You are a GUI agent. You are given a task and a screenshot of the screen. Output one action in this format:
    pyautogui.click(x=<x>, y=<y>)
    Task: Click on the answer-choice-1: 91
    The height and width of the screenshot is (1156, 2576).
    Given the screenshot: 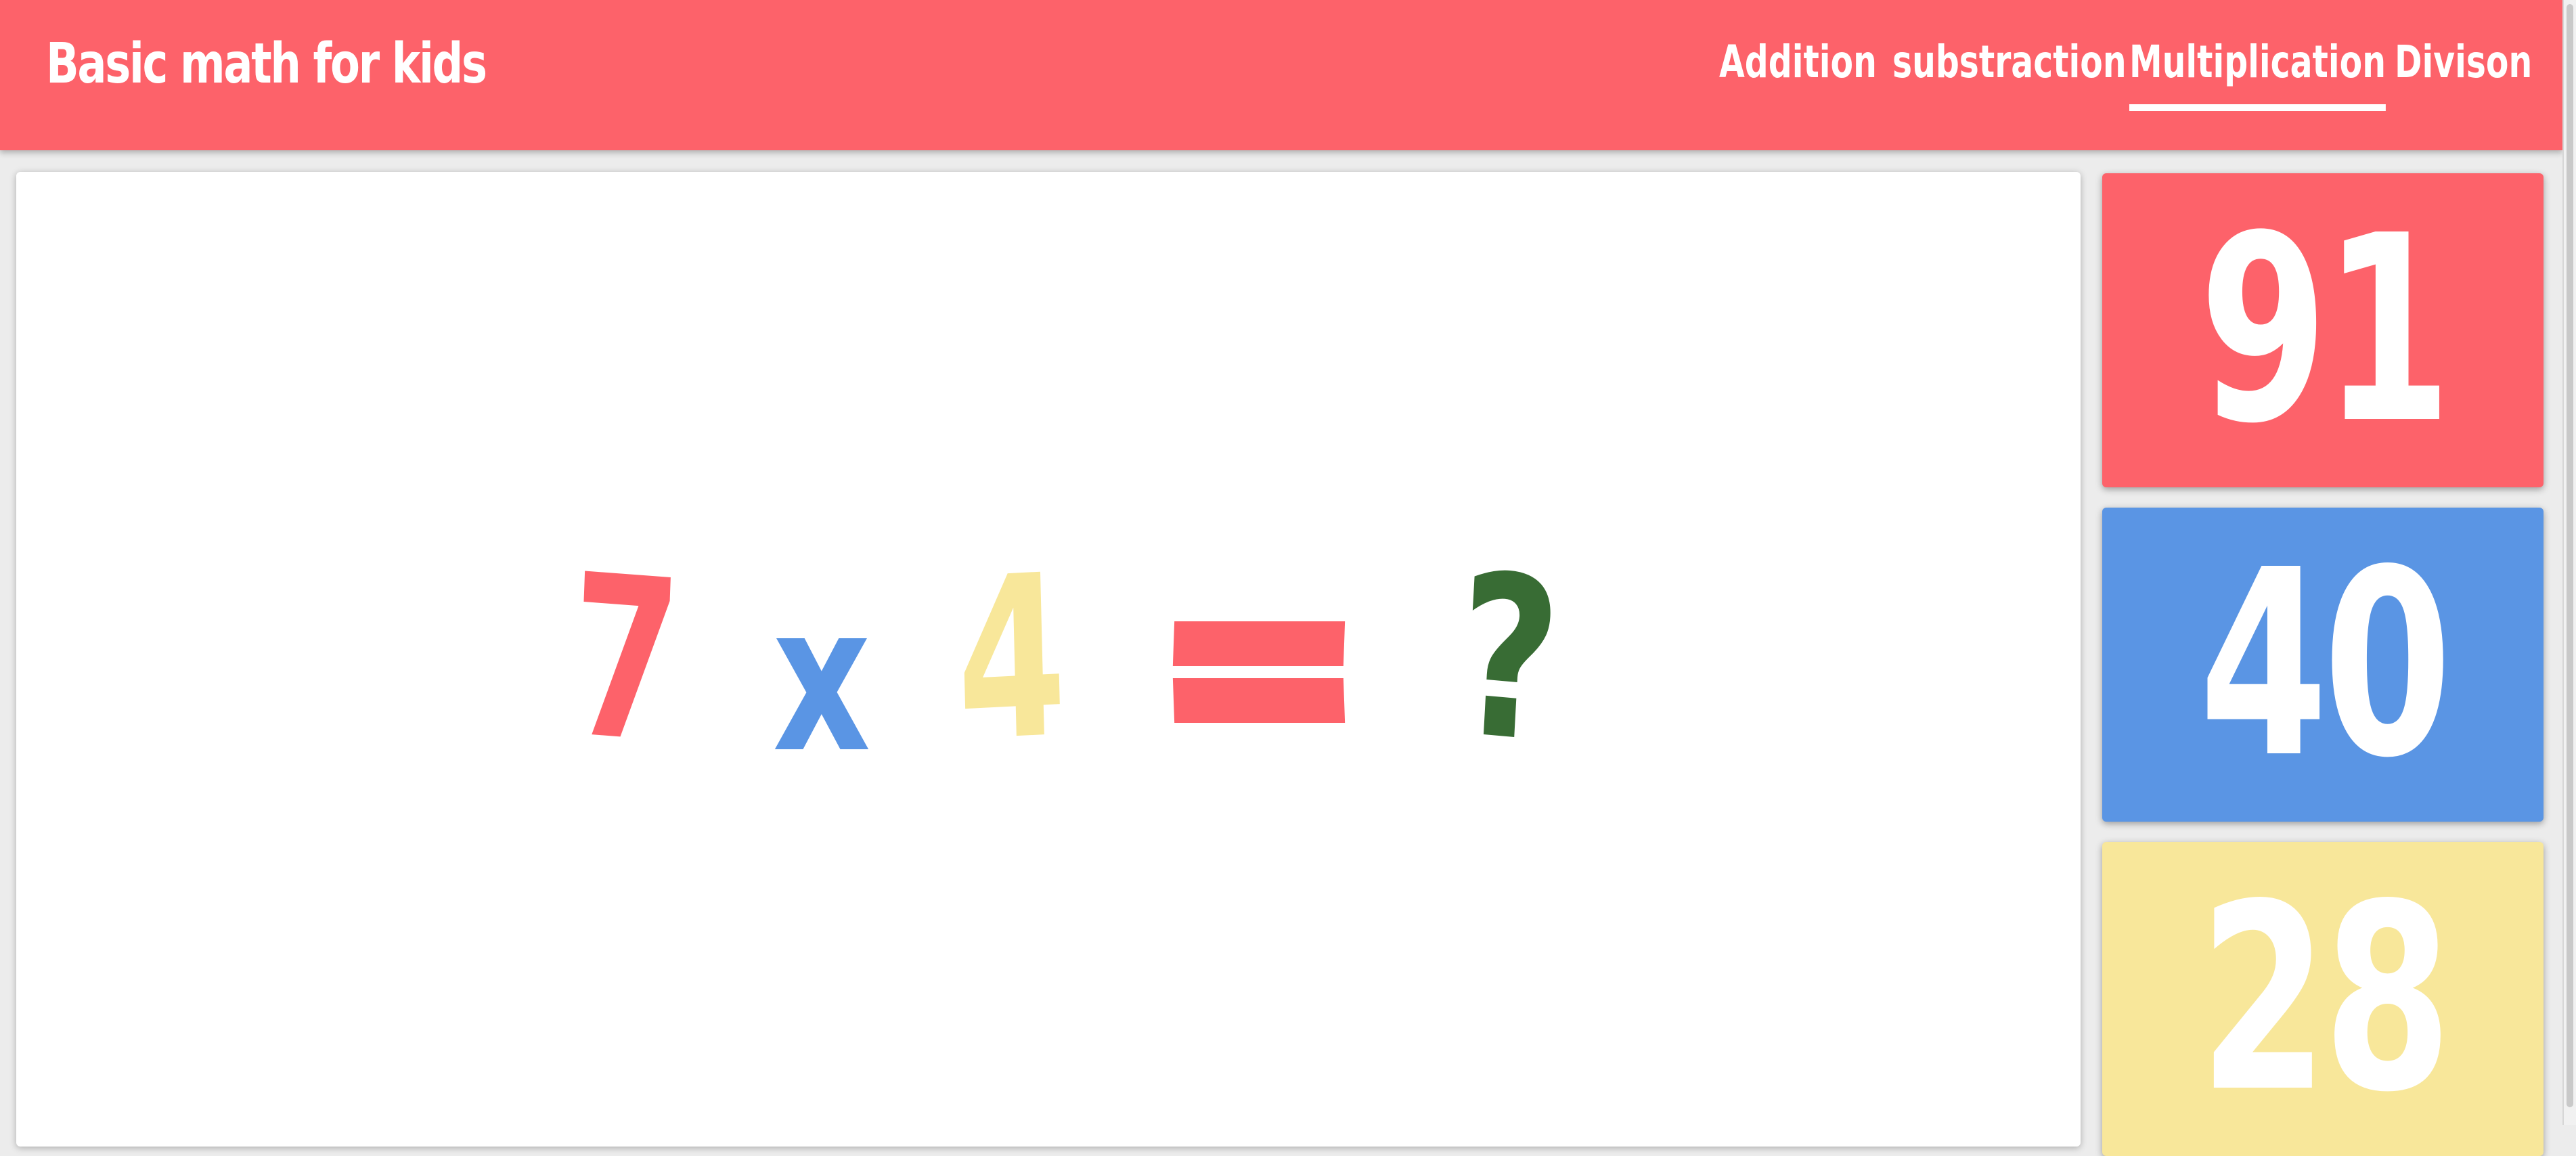 What is the action you would take?
    pyautogui.click(x=2323, y=330)
    